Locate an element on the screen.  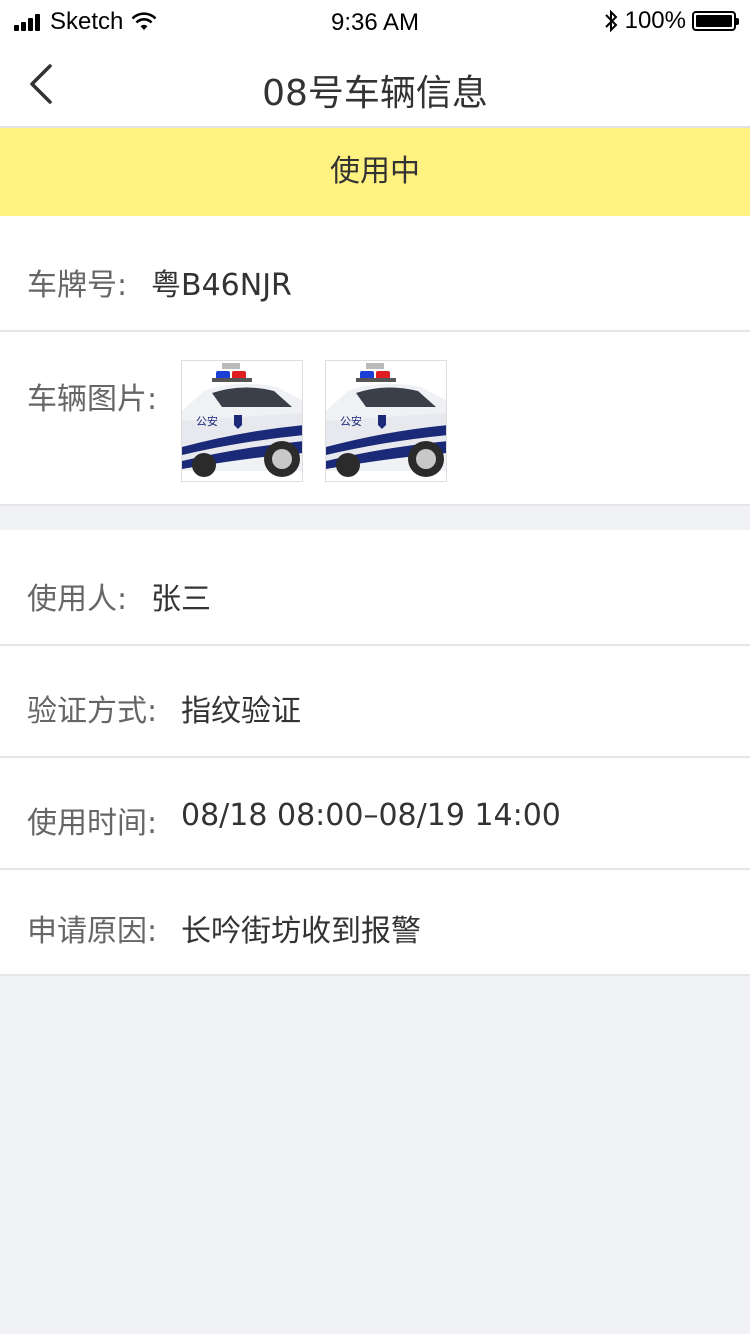
time-value: 08/18 08:00–08/19 14:00 is located at coordinates (371, 815).